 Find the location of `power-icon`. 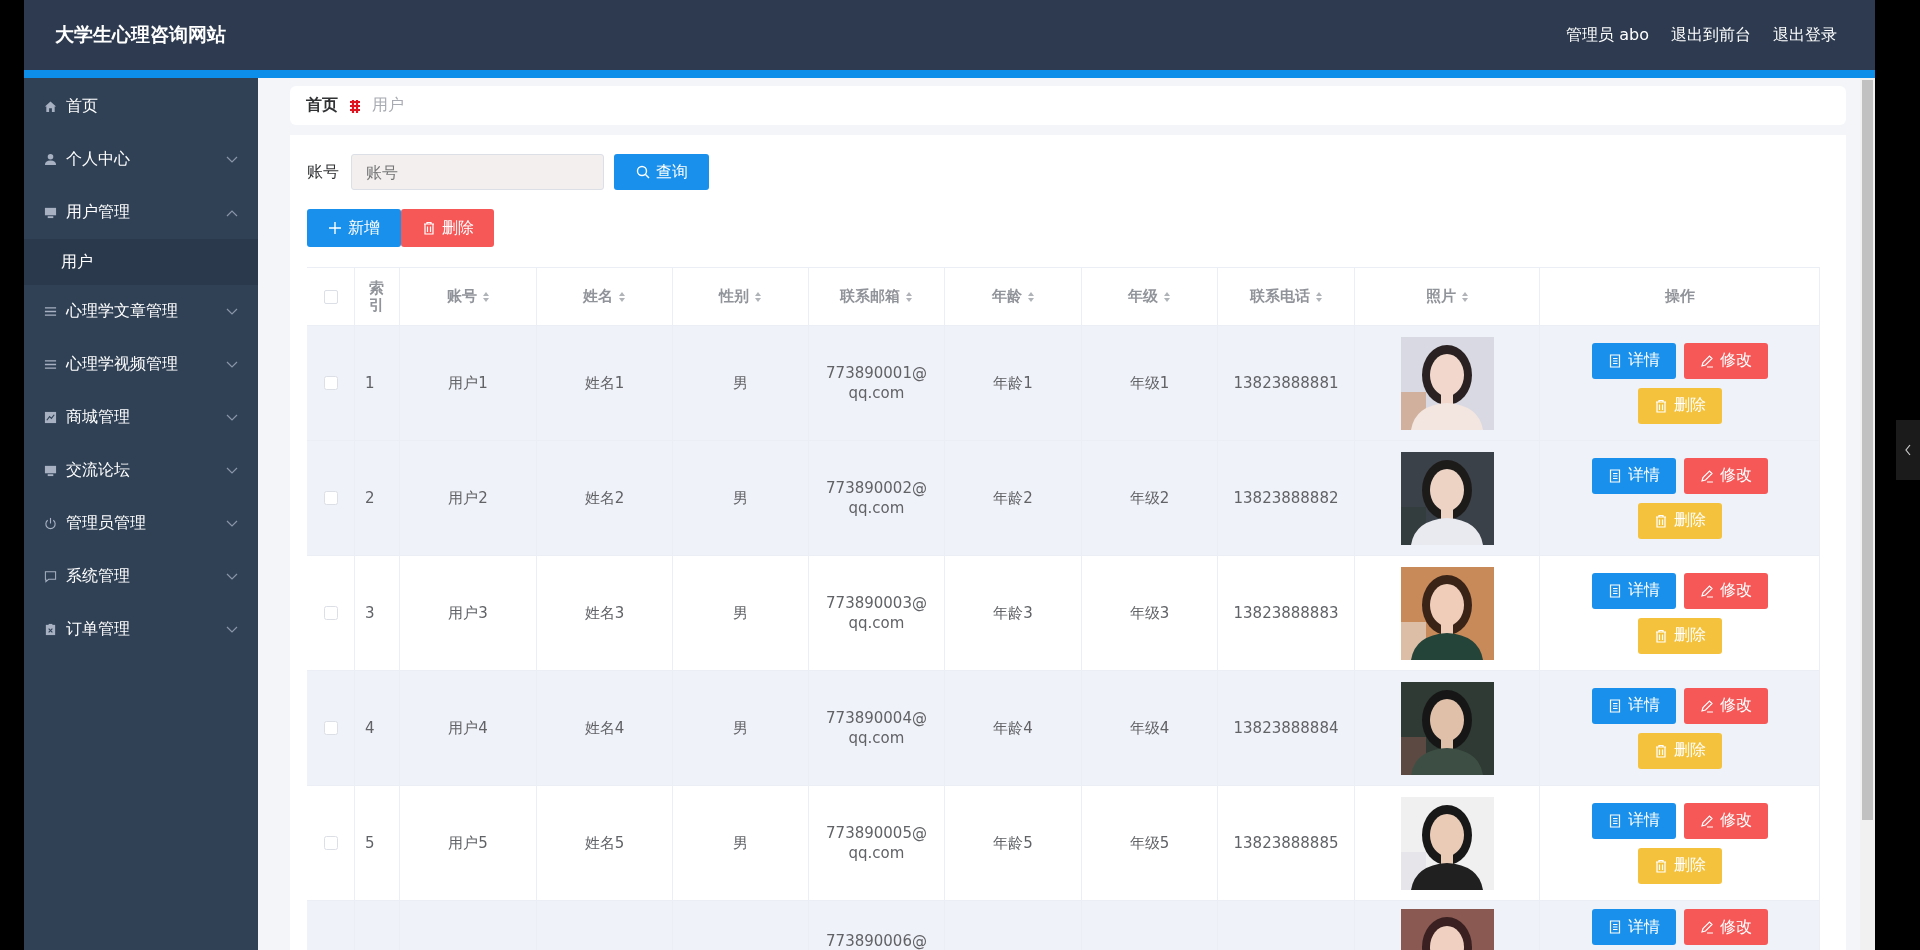

power-icon is located at coordinates (50, 523).